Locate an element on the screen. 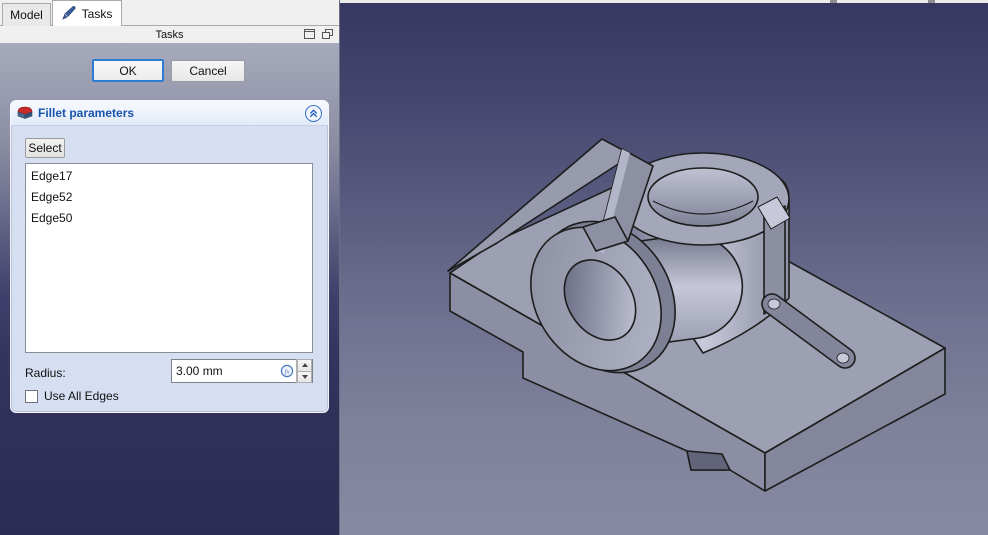 The image size is (988, 535). radius-stepper is located at coordinates (304, 371).